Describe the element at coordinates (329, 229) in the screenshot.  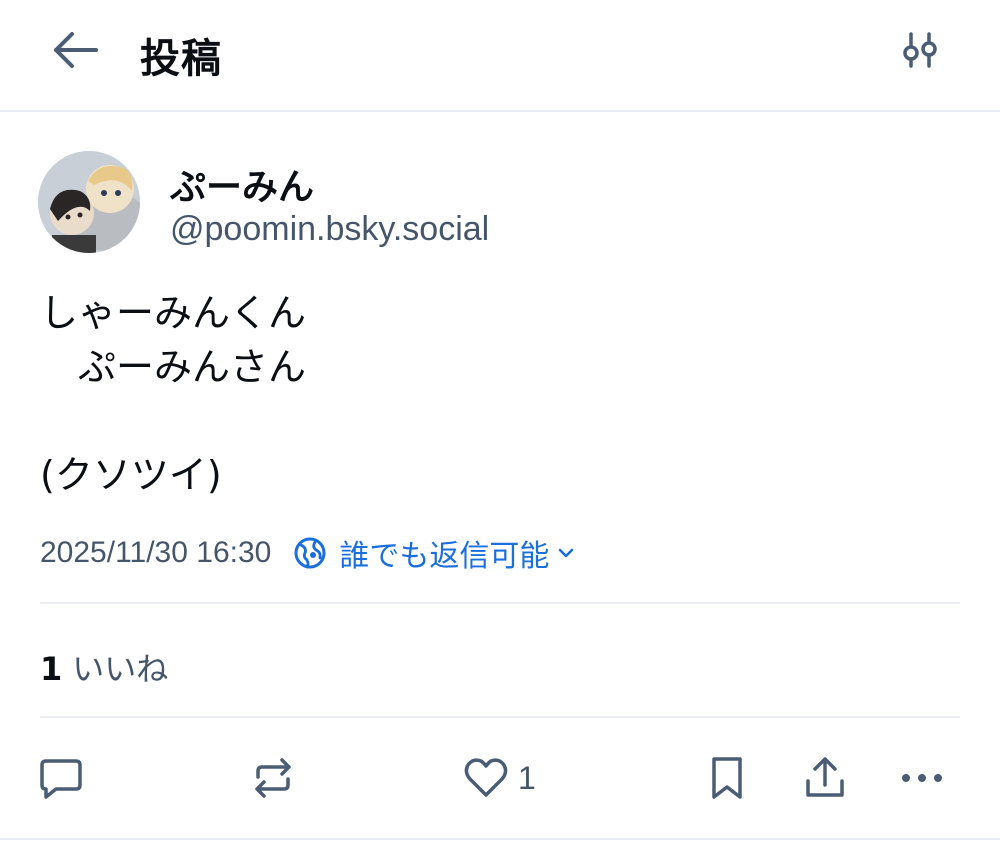
I see `author-handle: @poomin.bsky.social` at that location.